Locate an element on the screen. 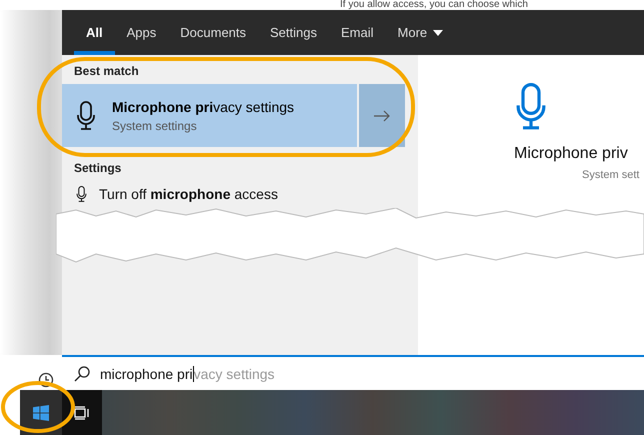 Image resolution: width=644 pixels, height=435 pixels. filter-tab: More is located at coordinates (421, 32).